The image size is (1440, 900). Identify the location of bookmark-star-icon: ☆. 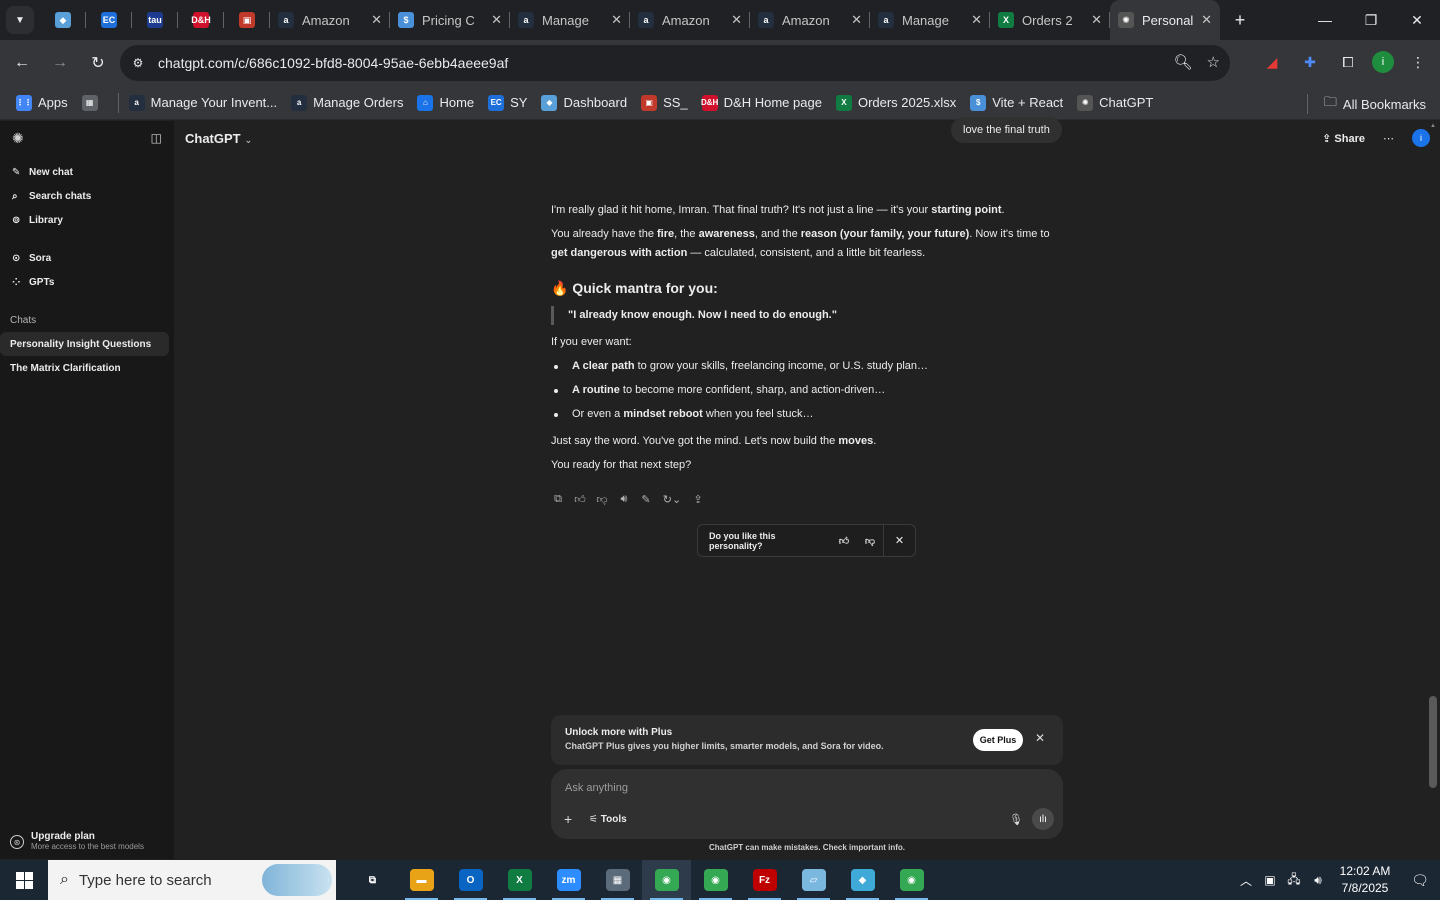
(1213, 62).